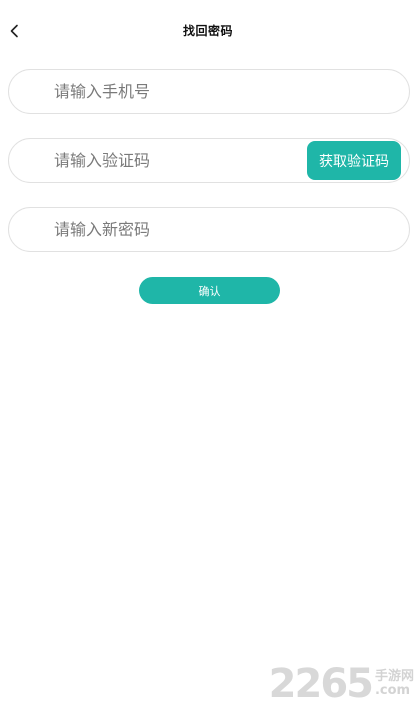 The height and width of the screenshot is (712, 416). I want to click on get-code-button: 获取验证码, so click(354, 160).